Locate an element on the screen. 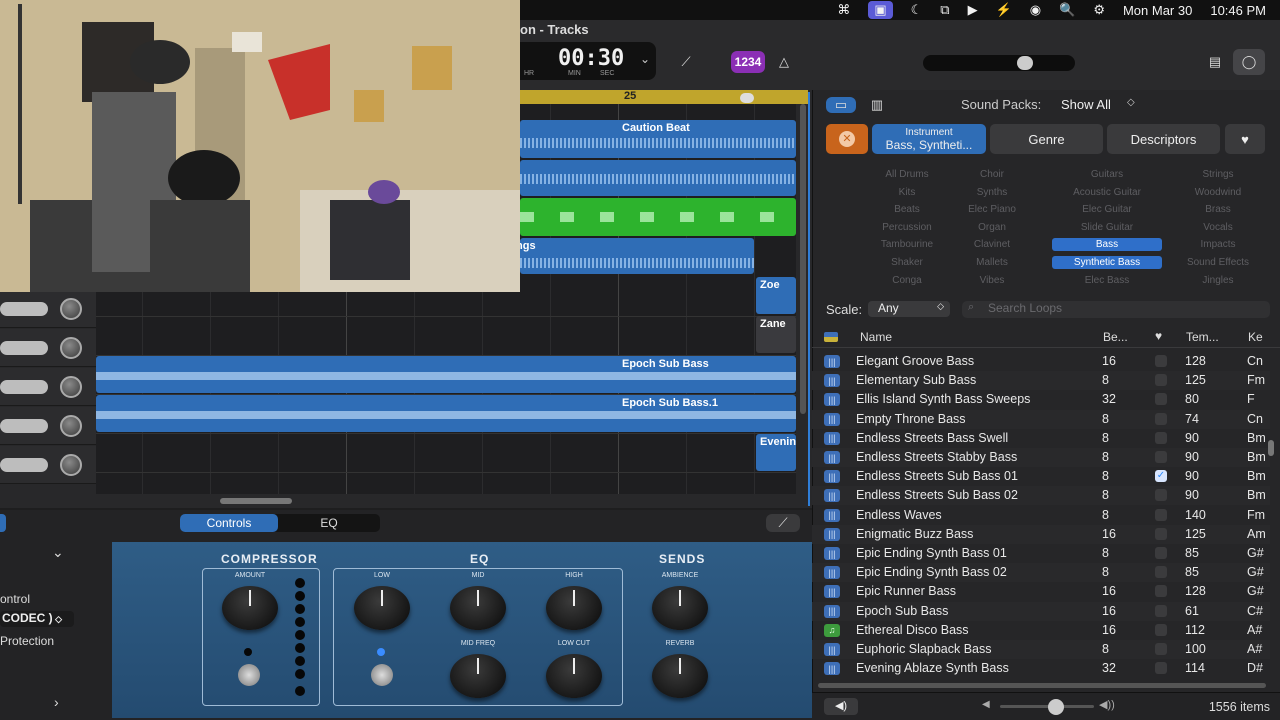 The image size is (1280, 720). play-icon: ▶ is located at coordinates (973, 10).